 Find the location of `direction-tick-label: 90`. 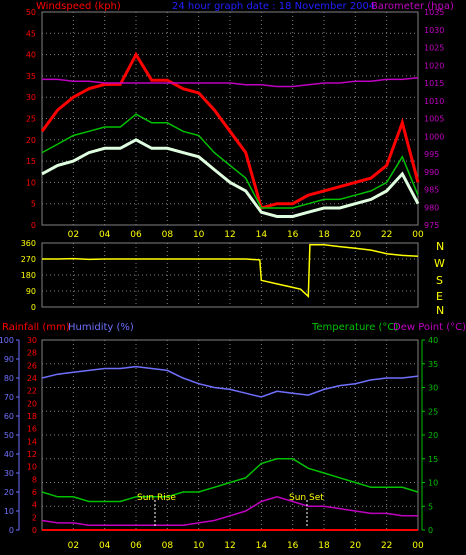

direction-tick-label: 90 is located at coordinates (31, 291).